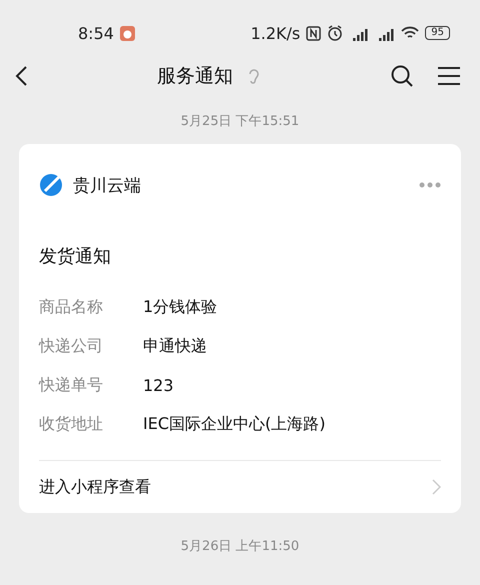  What do you see at coordinates (436, 487) in the screenshot?
I see `chevron-right-icon` at bounding box center [436, 487].